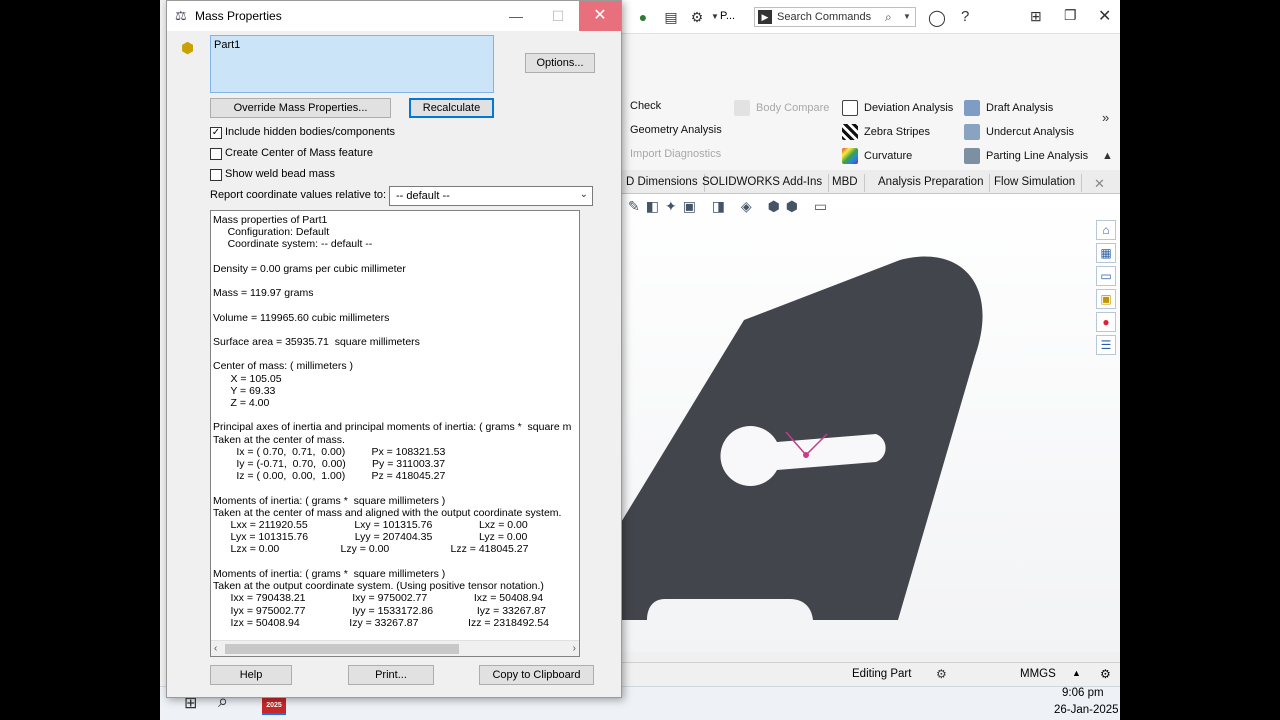 The width and height of the screenshot is (1280, 720). Describe the element at coordinates (600, 16) in the screenshot. I see `close-button: ✕` at that location.